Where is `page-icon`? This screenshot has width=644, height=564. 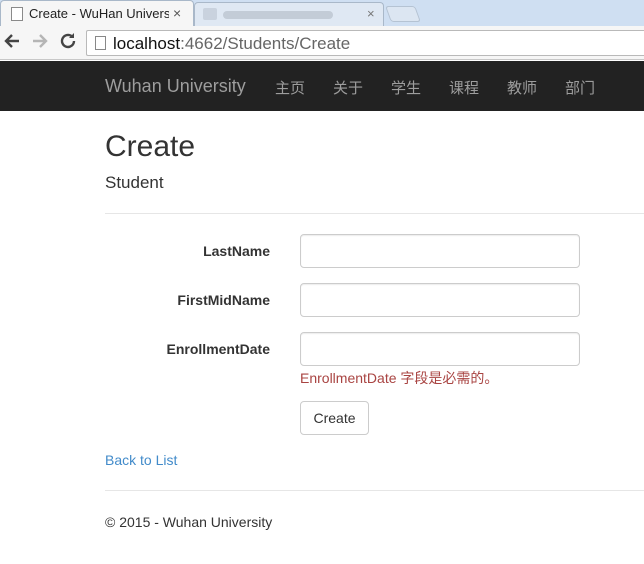 page-icon is located at coordinates (100, 43).